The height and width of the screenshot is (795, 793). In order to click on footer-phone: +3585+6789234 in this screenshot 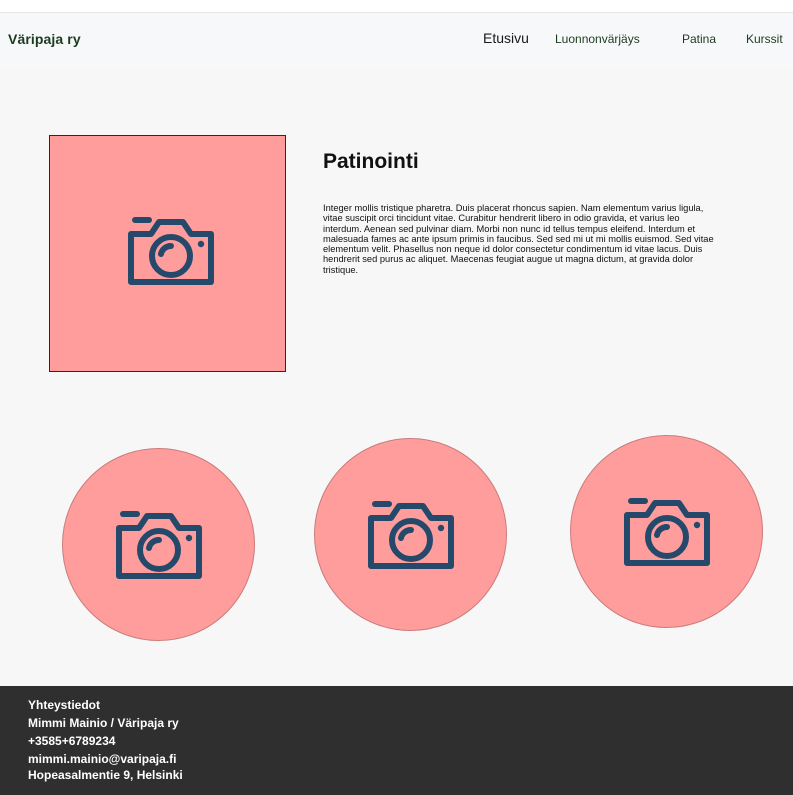, I will do `click(72, 741)`.